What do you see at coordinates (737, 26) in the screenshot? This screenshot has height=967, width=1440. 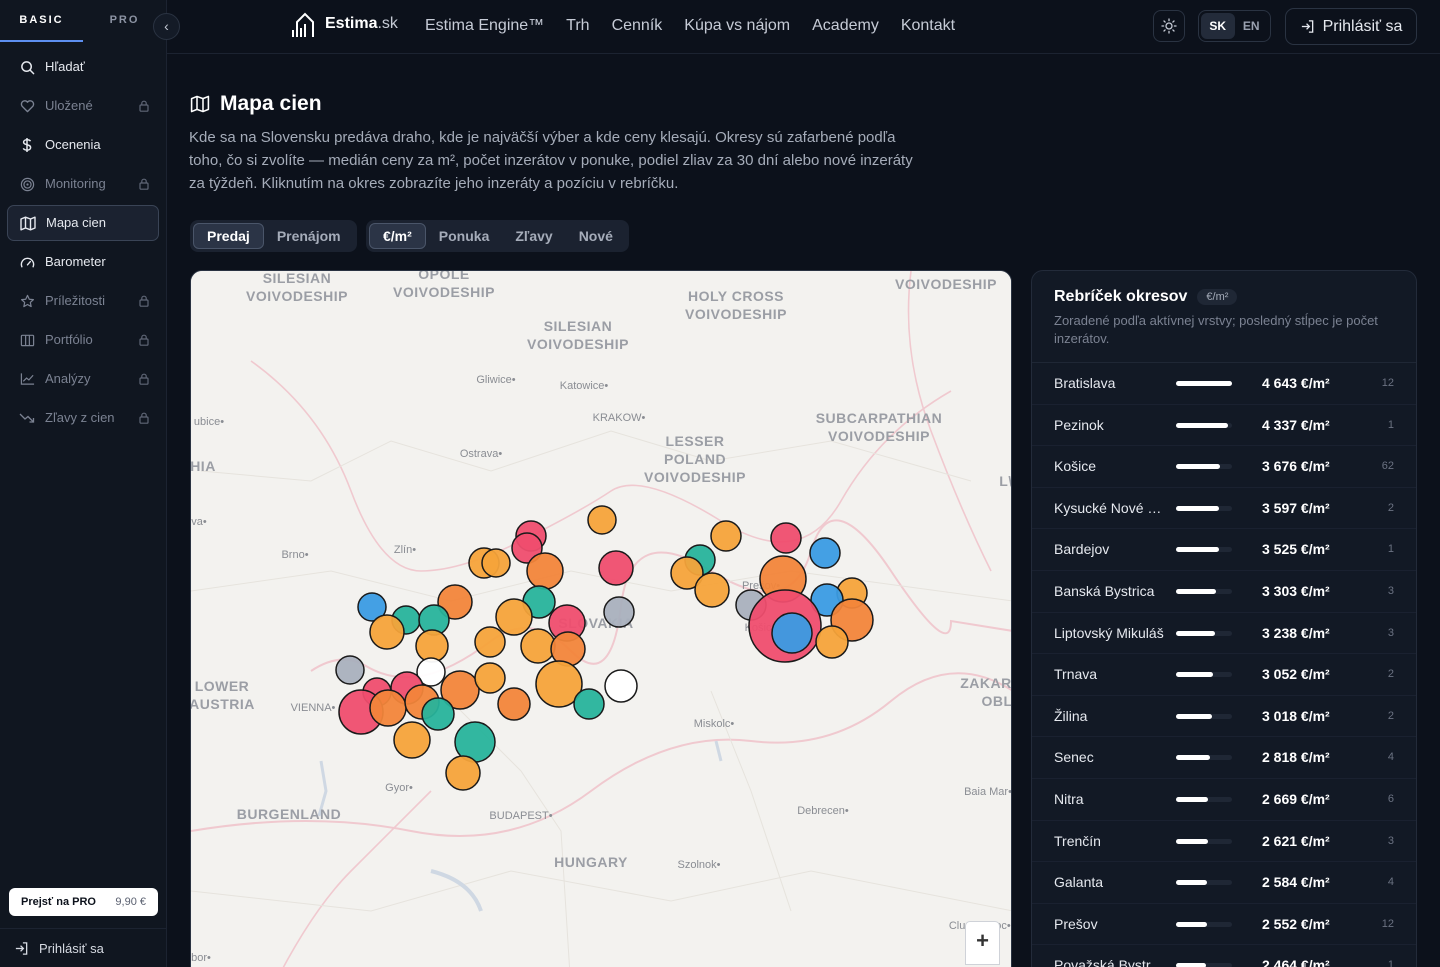 I see `nav-link-kupa-vs-najom: Kúpa vs nájom` at bounding box center [737, 26].